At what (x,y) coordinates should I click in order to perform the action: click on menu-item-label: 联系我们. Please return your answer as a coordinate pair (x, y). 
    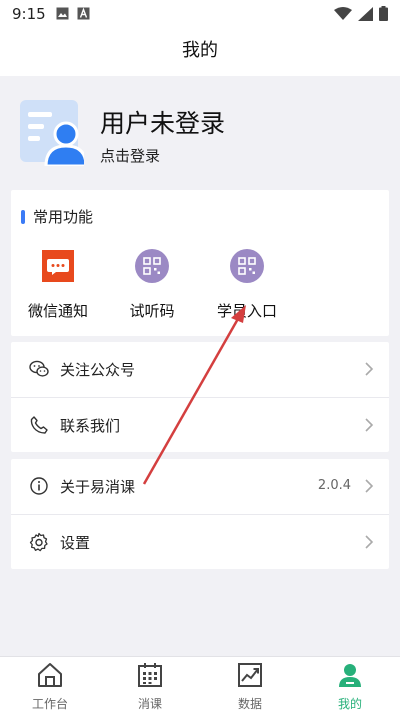
    Looking at the image, I should click on (90, 426).